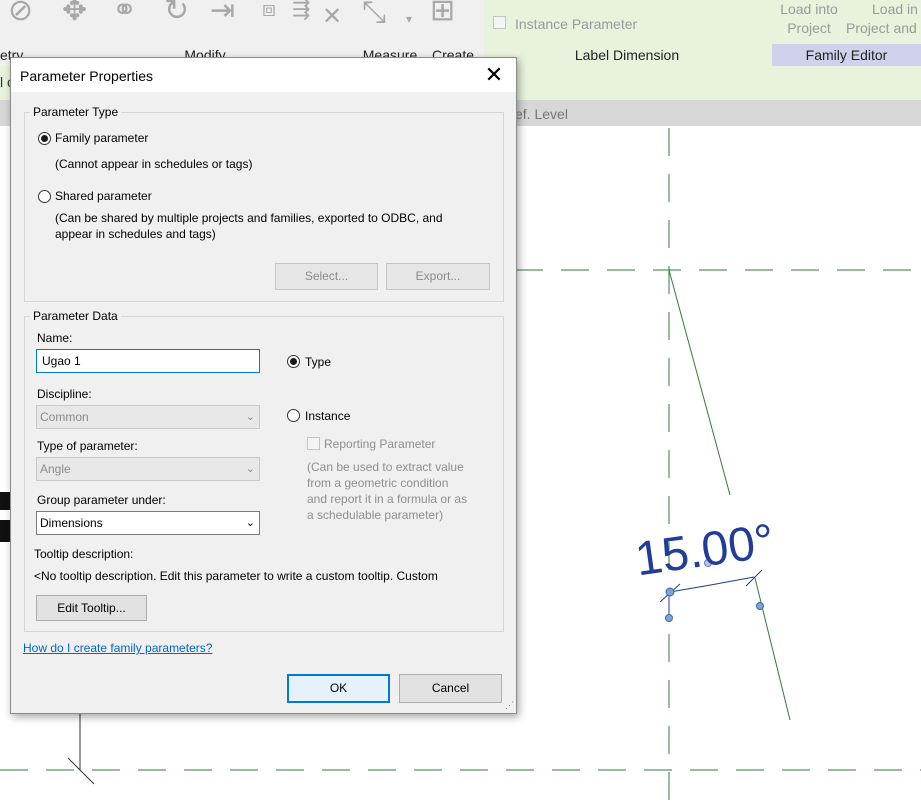  What do you see at coordinates (509, 705) in the screenshot?
I see `resize-grip-icon: ⋰` at bounding box center [509, 705].